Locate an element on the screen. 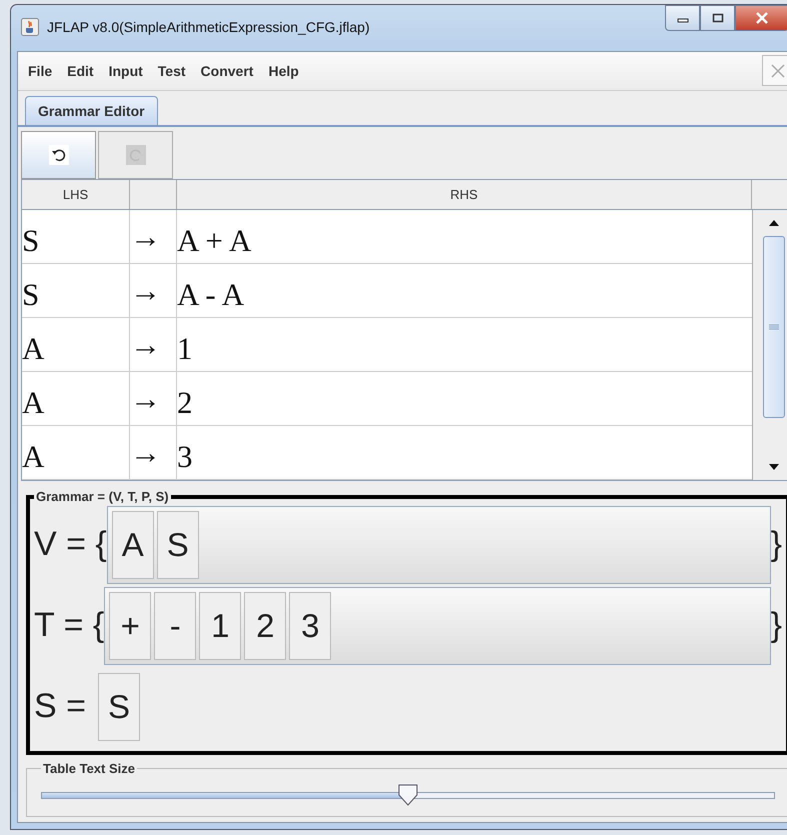 The height and width of the screenshot is (835, 787). tab: Grammar Editor is located at coordinates (91, 110).